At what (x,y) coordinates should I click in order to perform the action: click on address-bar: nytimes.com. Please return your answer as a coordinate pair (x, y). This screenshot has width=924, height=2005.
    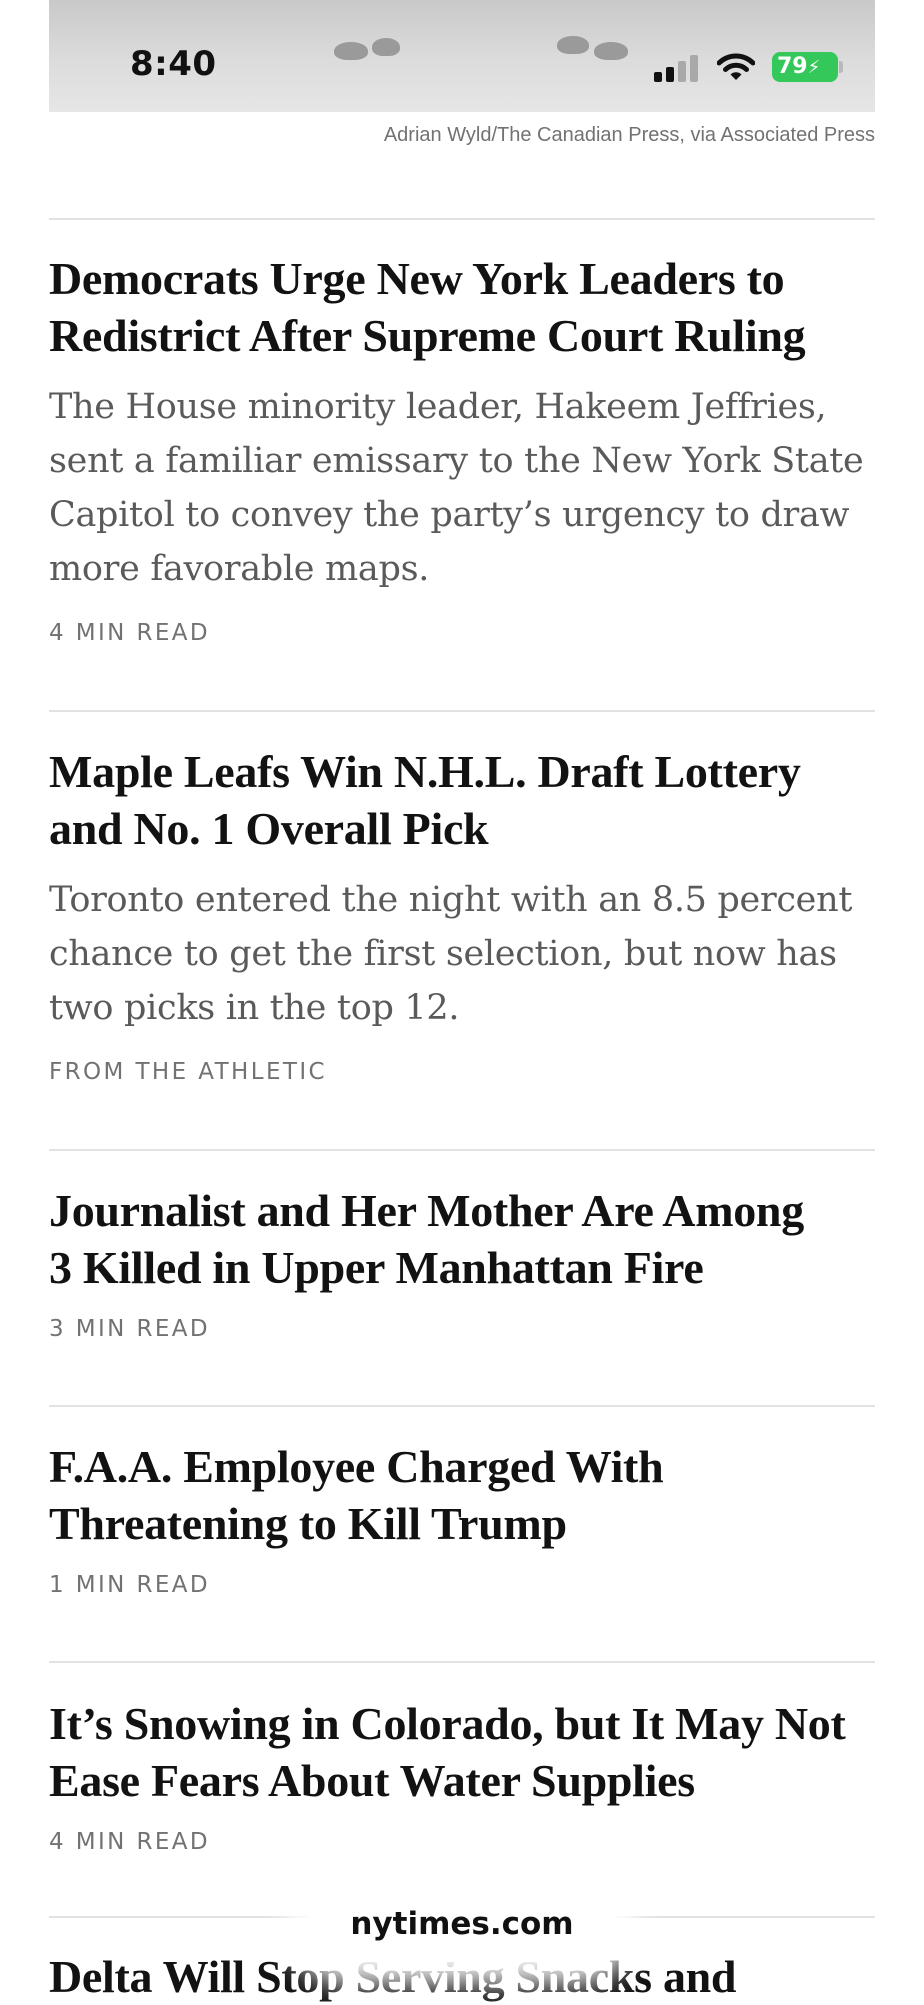
    Looking at the image, I should click on (462, 1924).